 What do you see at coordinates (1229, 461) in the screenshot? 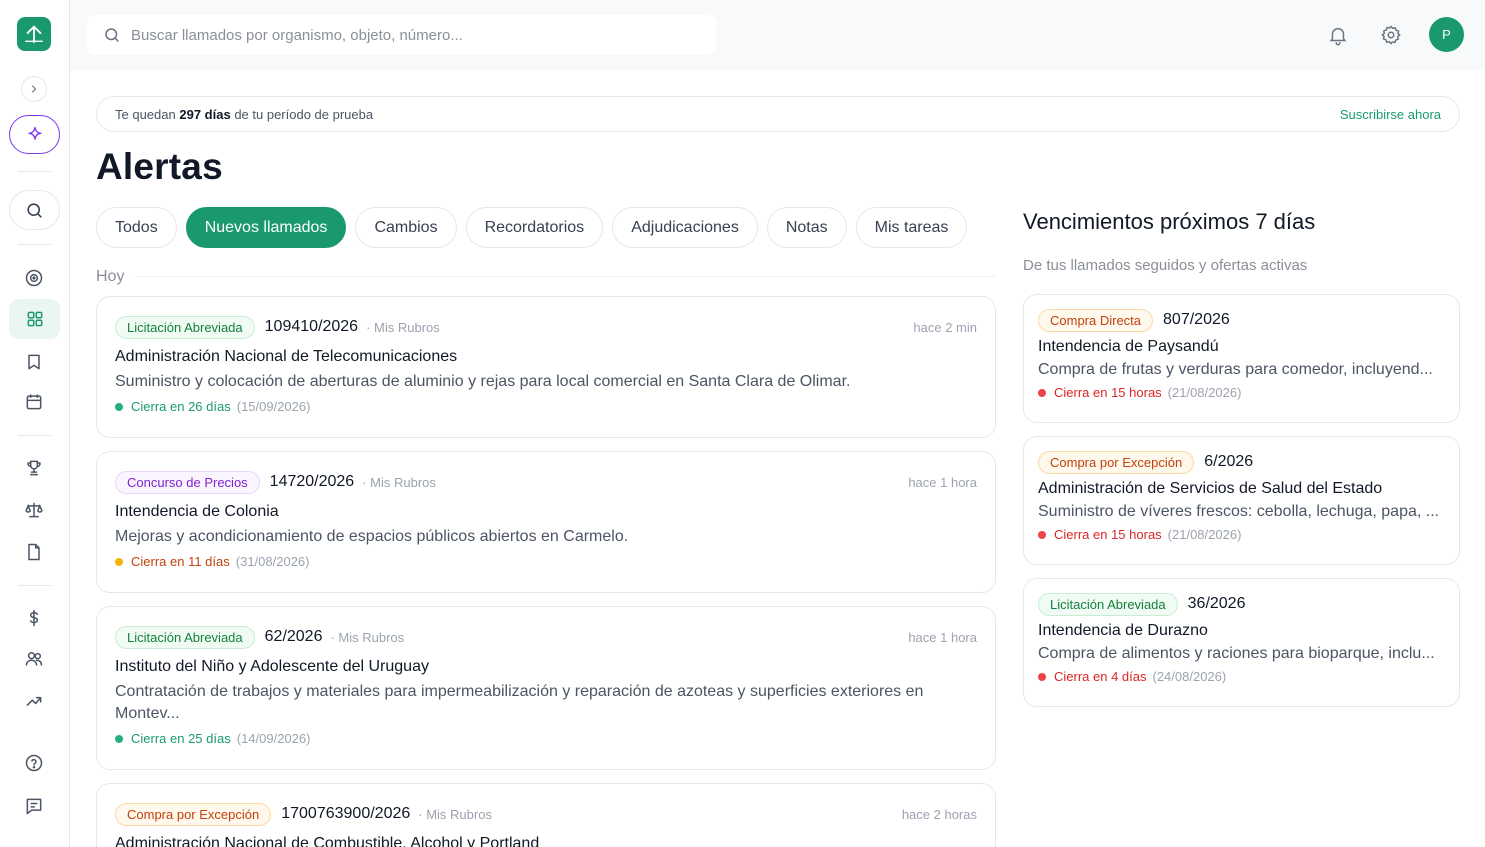
I see `call-number: 6/2026` at bounding box center [1229, 461].